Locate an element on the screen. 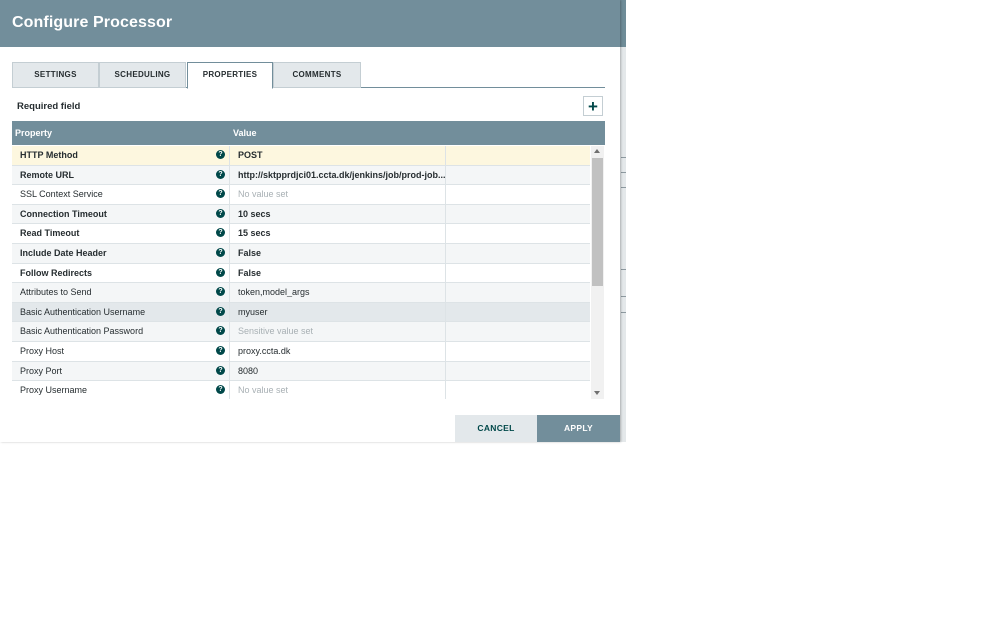  table-row: Proxy Host? proxy.ccta.dk is located at coordinates (301, 351).